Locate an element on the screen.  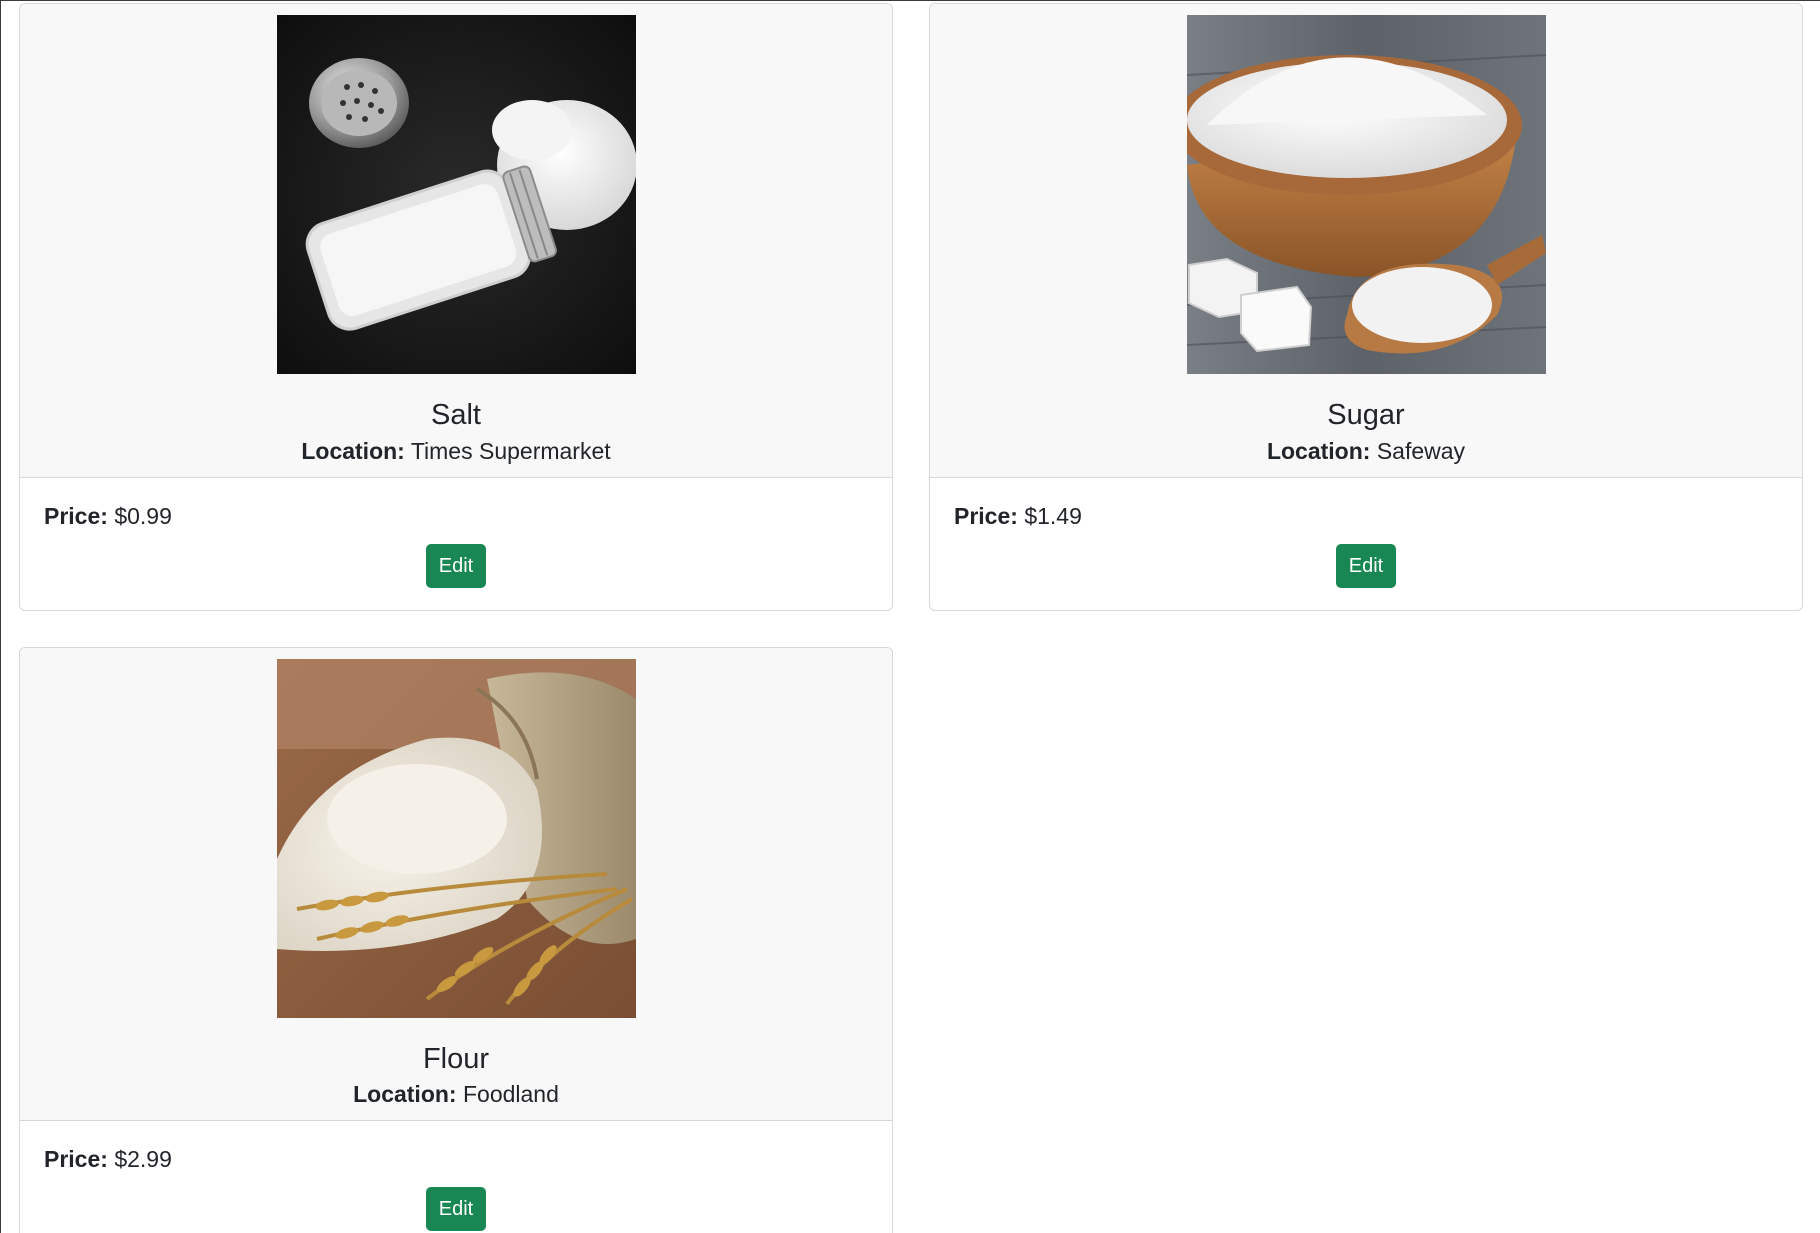
location-value: Times Supermarket is located at coordinates (510, 450).